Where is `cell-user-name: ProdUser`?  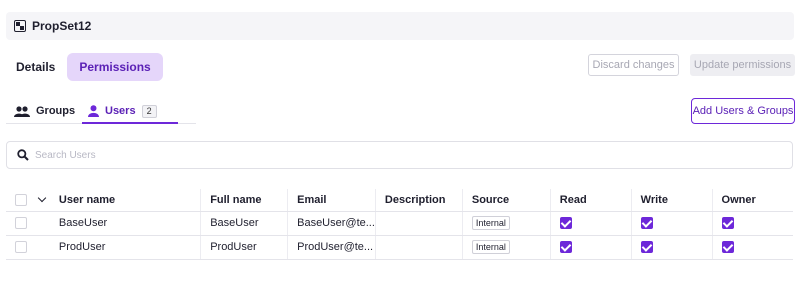
cell-user-name: ProdUser is located at coordinates (129, 247).